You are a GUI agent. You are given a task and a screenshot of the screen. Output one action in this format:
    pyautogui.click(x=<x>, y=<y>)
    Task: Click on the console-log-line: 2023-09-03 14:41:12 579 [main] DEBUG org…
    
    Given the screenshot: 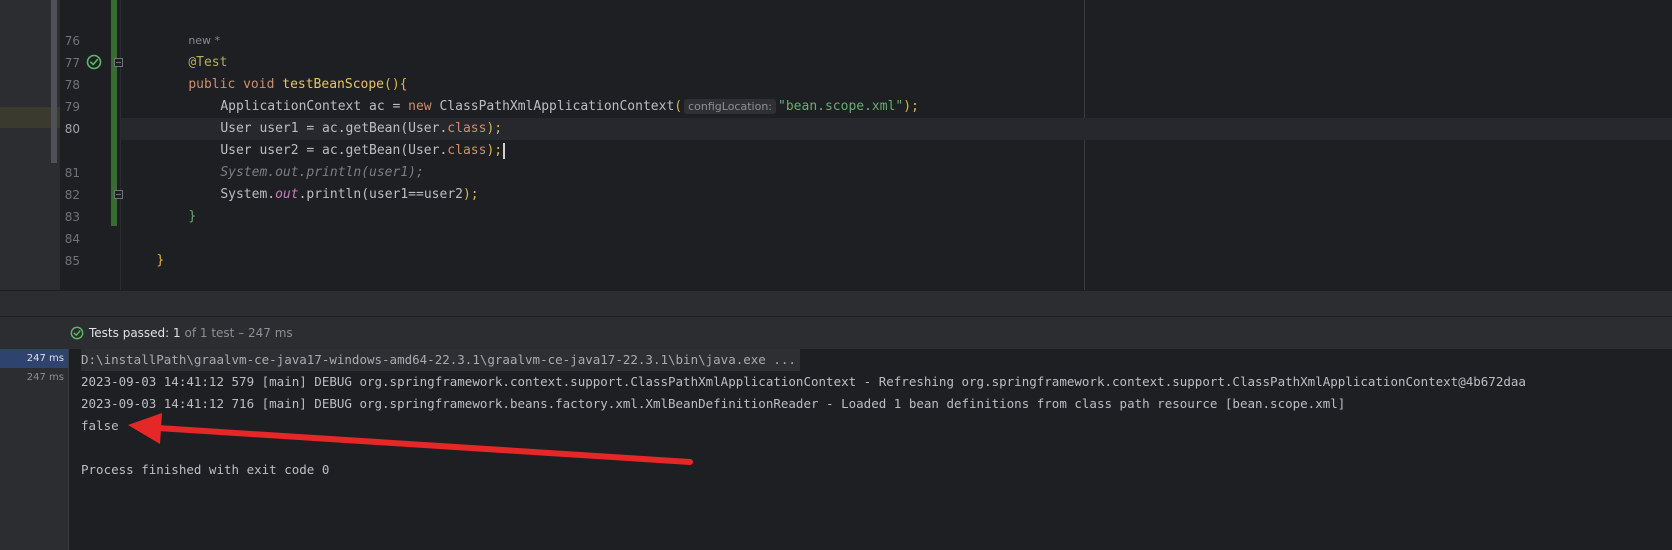 What is the action you would take?
    pyautogui.click(x=803, y=381)
    